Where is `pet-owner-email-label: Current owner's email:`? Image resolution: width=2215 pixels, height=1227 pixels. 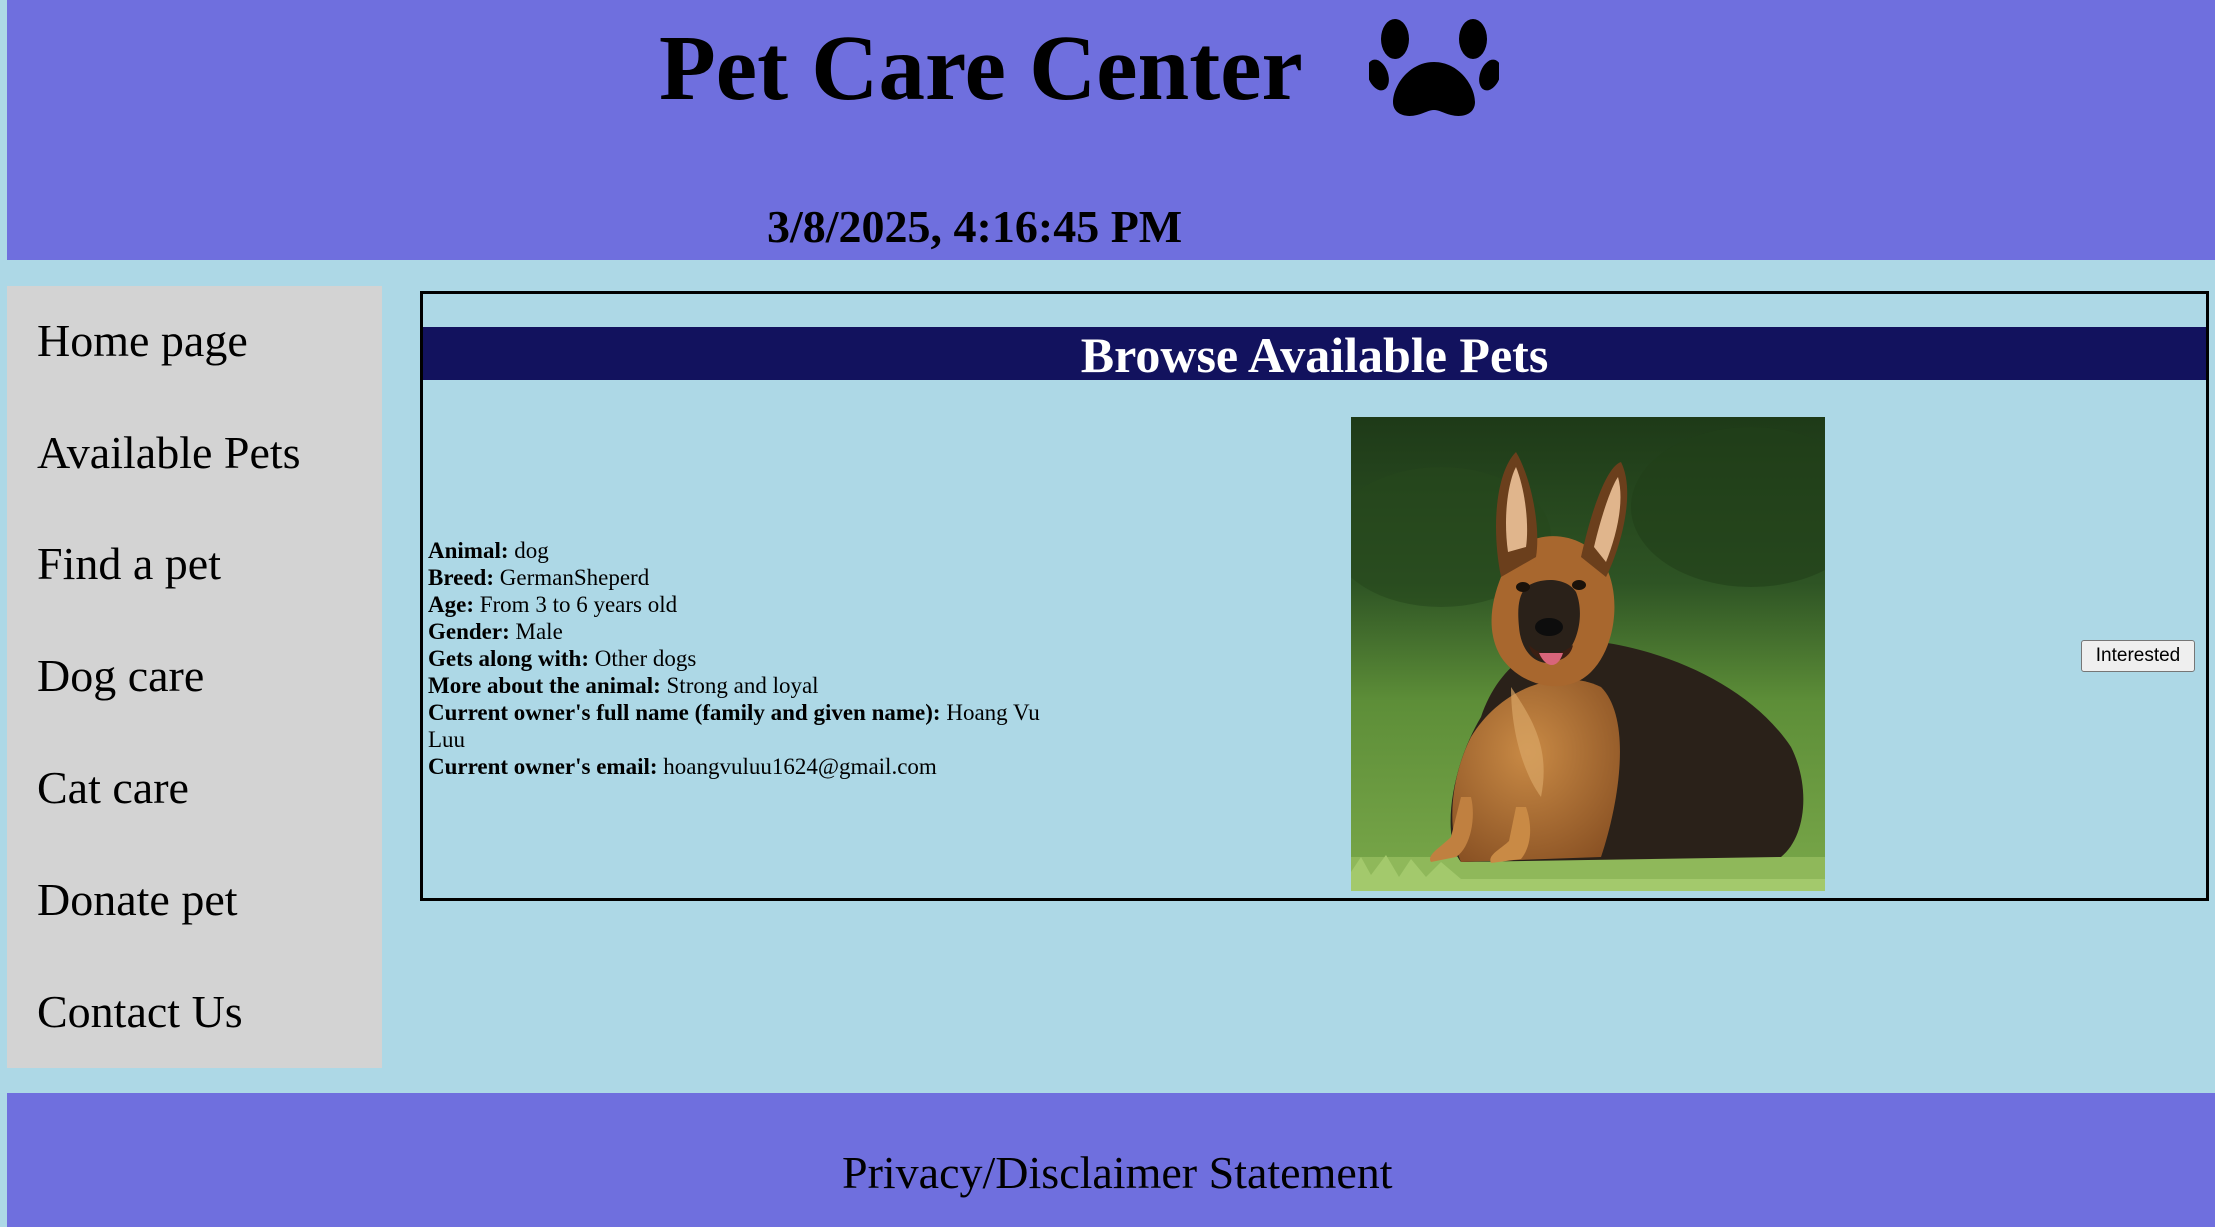 pet-owner-email-label: Current owner's email: is located at coordinates (543, 766).